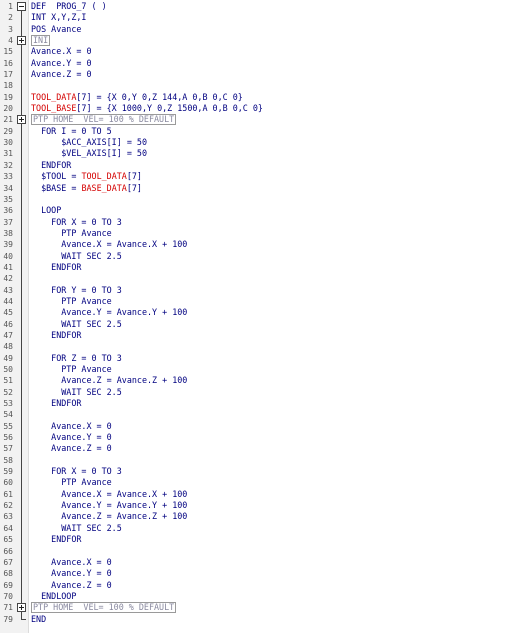 The width and height of the screenshot is (522, 633). Describe the element at coordinates (261, 358) in the screenshot. I see `code-line: 49 FOR Z = 0 TO 3` at that location.